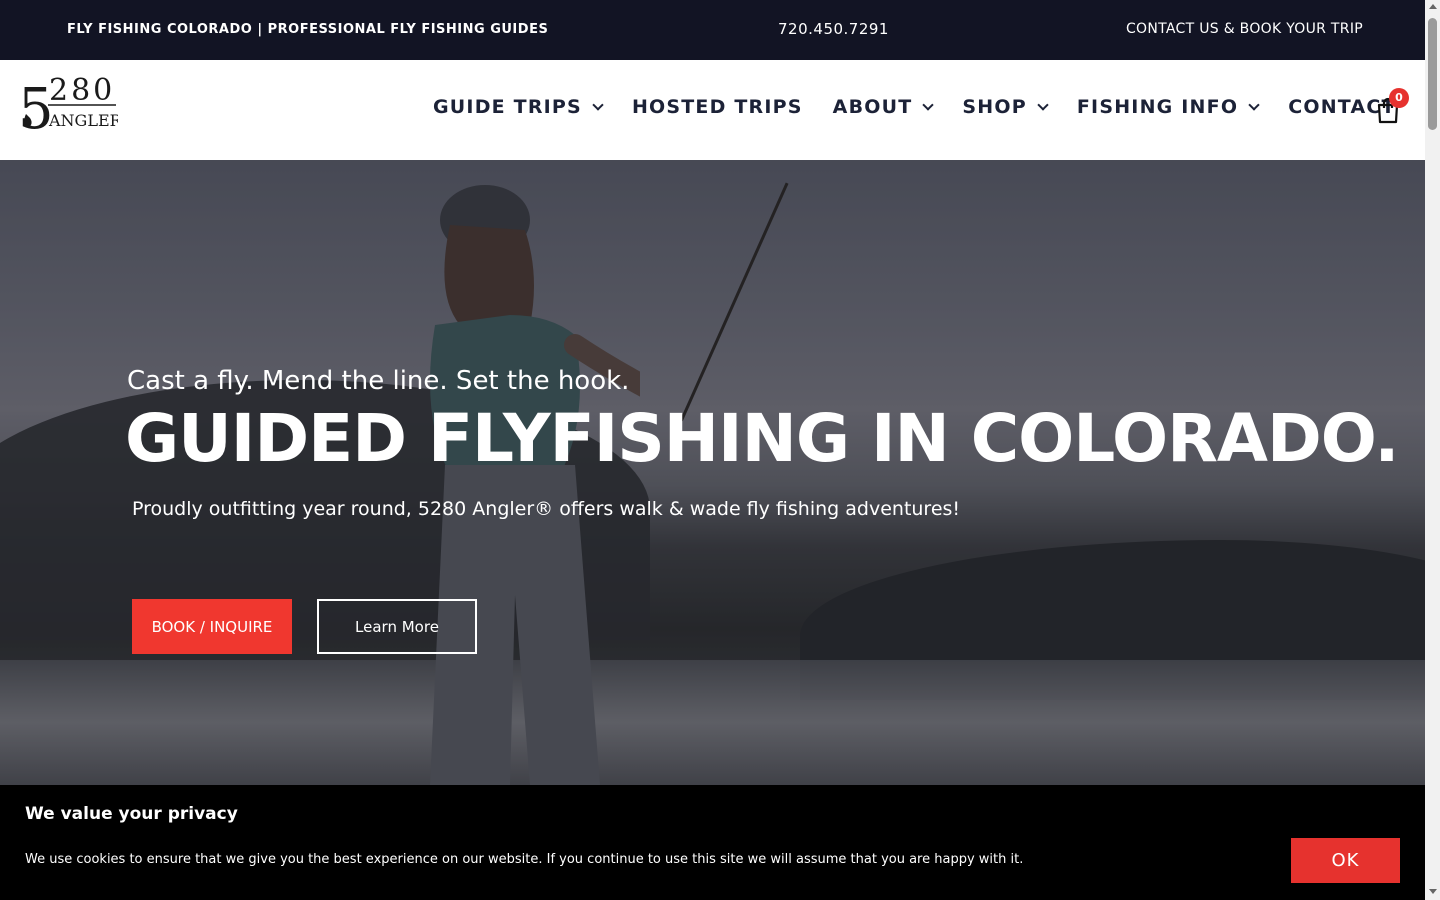 This screenshot has height=900, width=1440. What do you see at coordinates (1244, 29) in the screenshot?
I see `contact-book-link: CONTACT US & BOOK YOUR TRIP` at bounding box center [1244, 29].